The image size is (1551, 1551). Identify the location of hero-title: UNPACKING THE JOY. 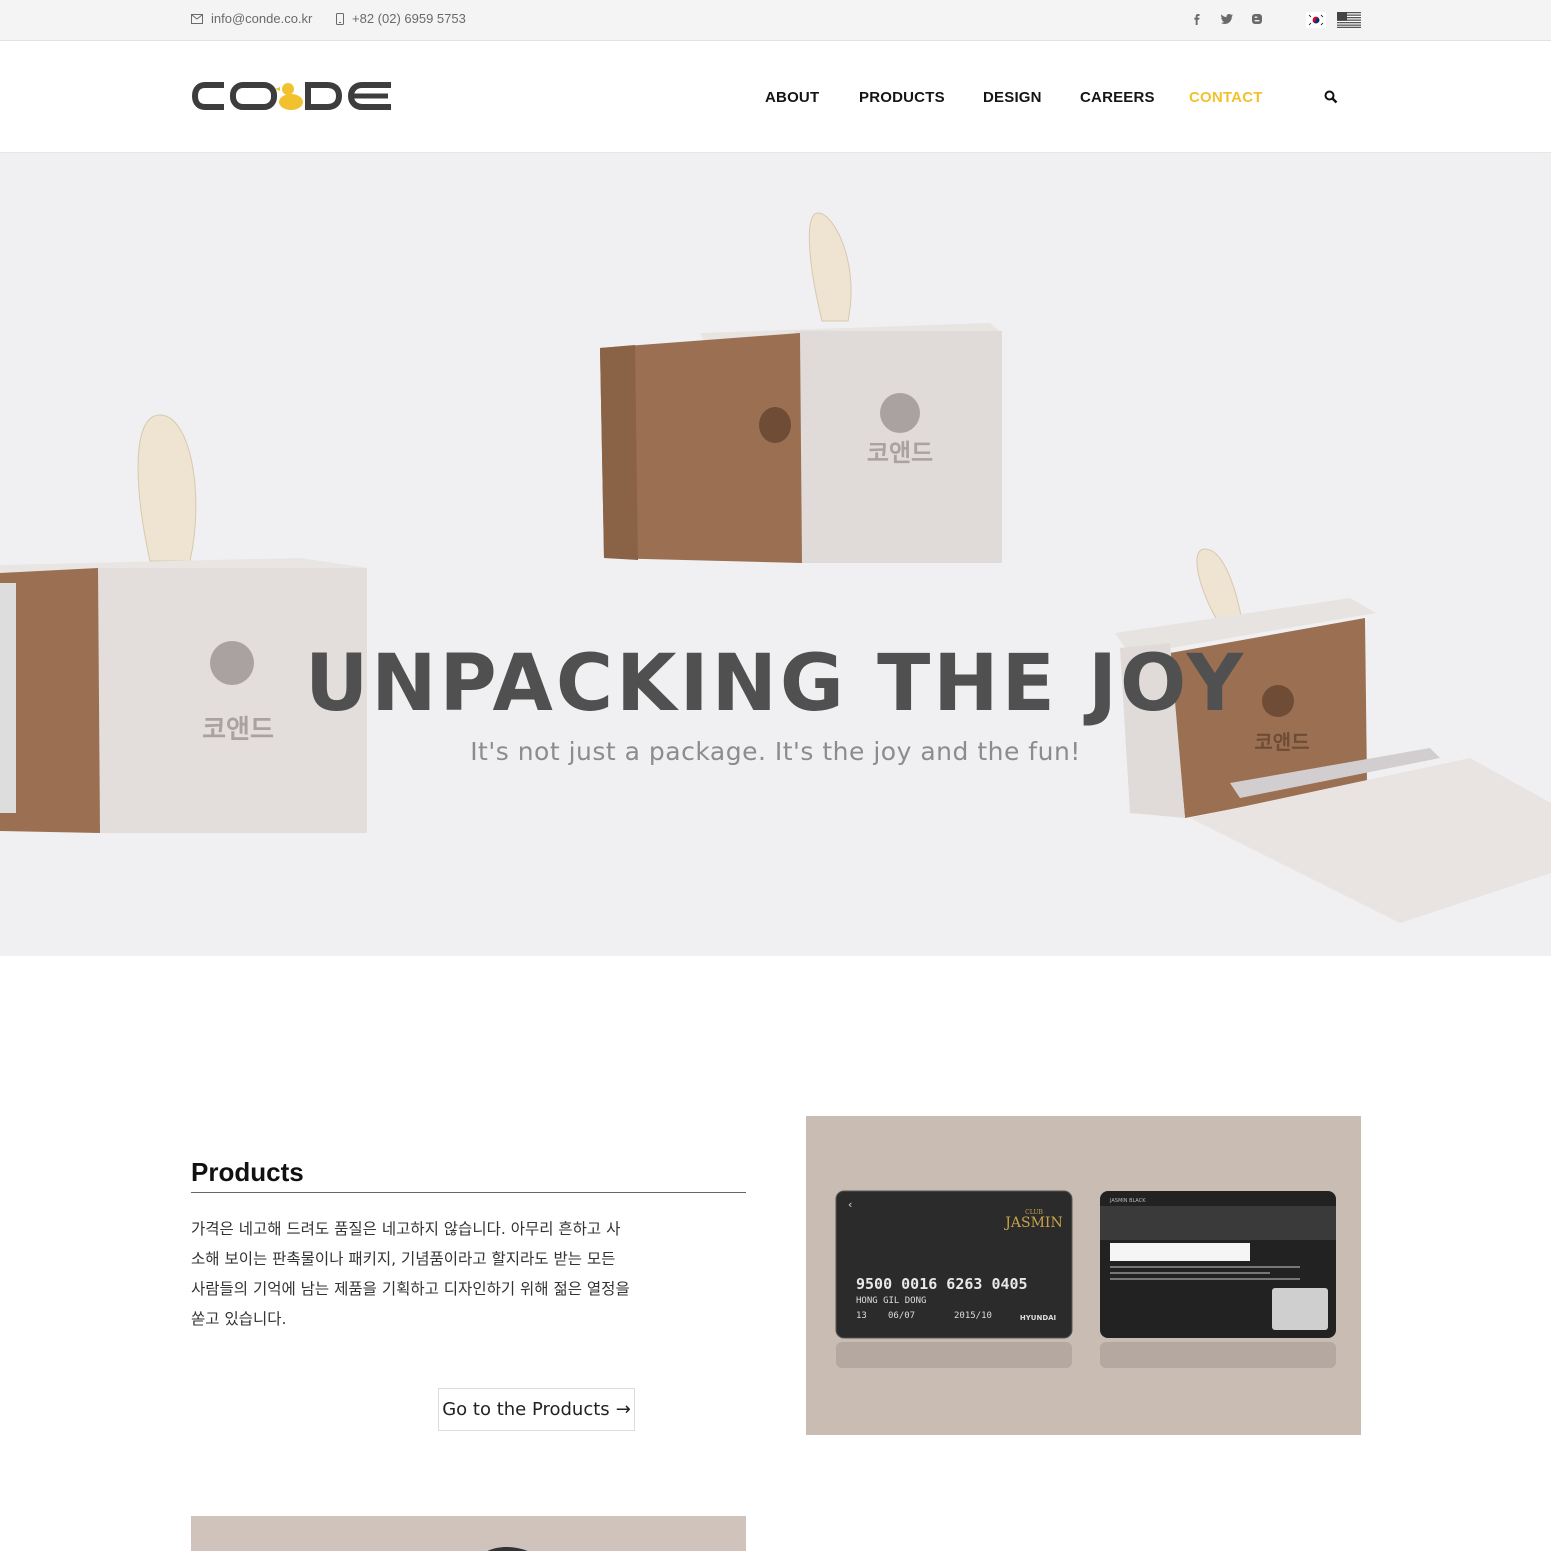
(775, 684).